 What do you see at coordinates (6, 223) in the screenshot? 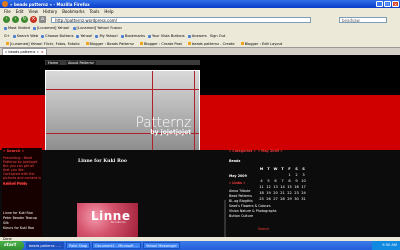
I see `recent-post-link: Silk` at bounding box center [6, 223].